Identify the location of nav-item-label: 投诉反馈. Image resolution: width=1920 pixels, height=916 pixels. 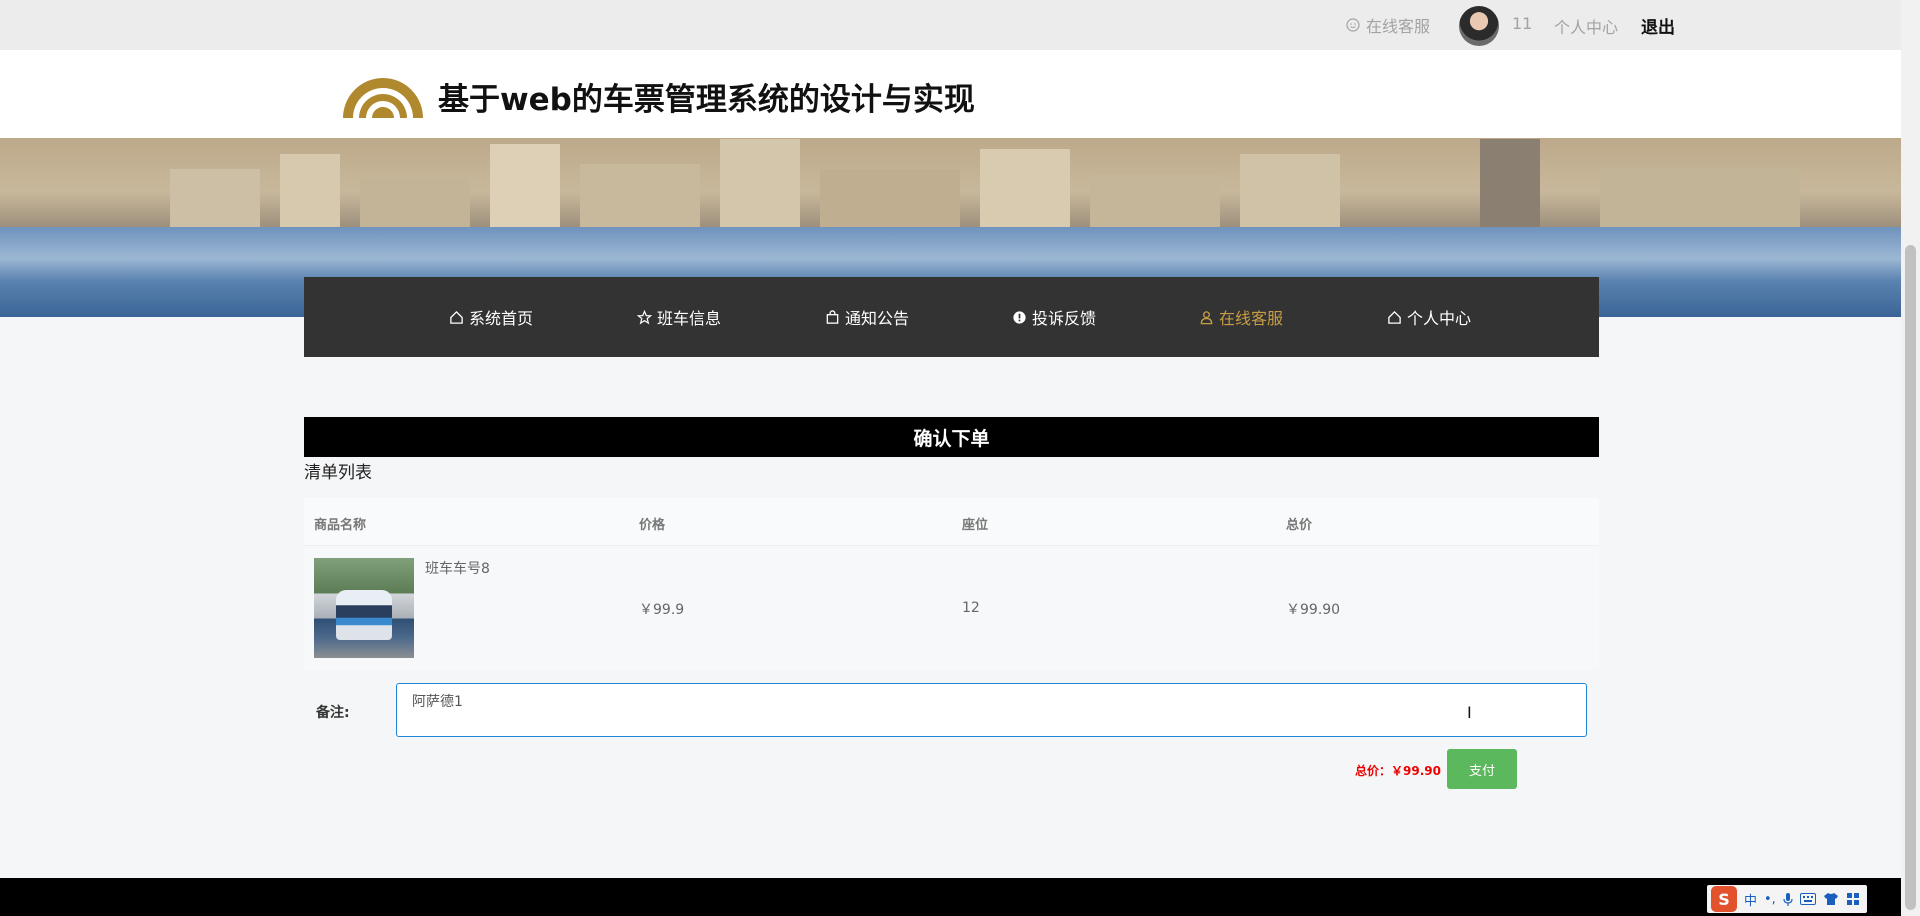
(1064, 318).